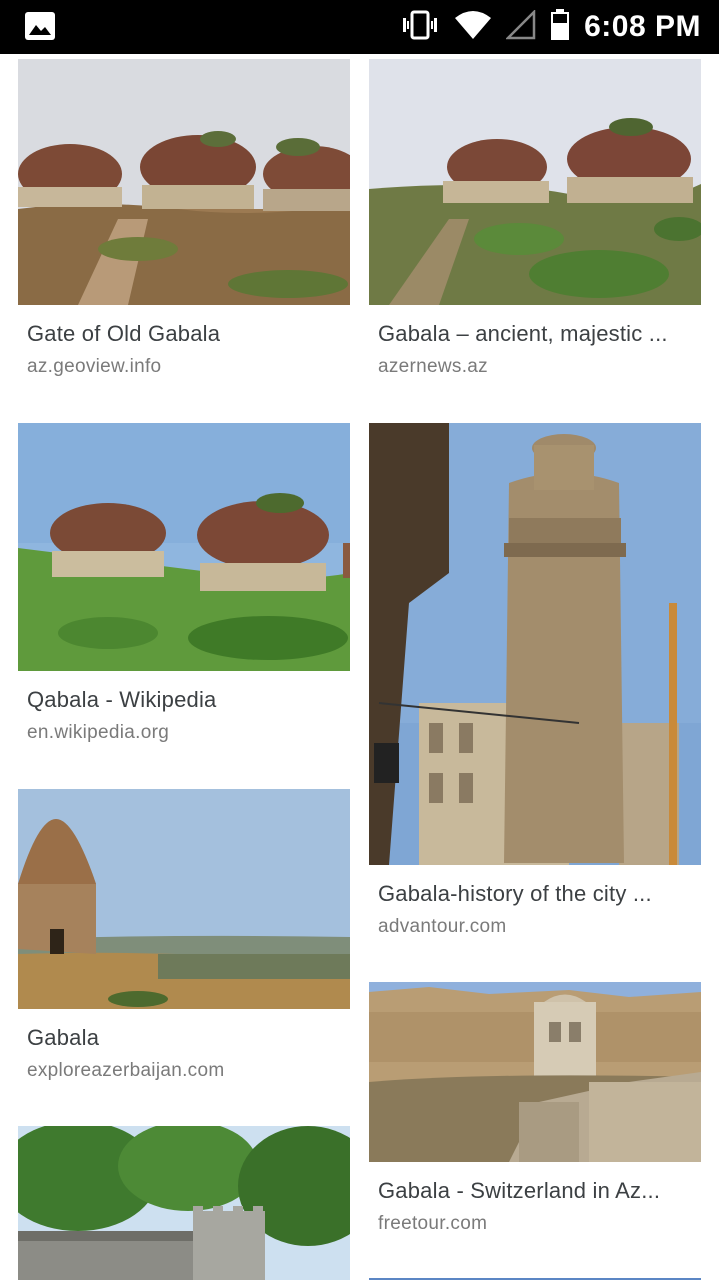  Describe the element at coordinates (179, 1038) in the screenshot. I see `result-title: Gabala` at that location.